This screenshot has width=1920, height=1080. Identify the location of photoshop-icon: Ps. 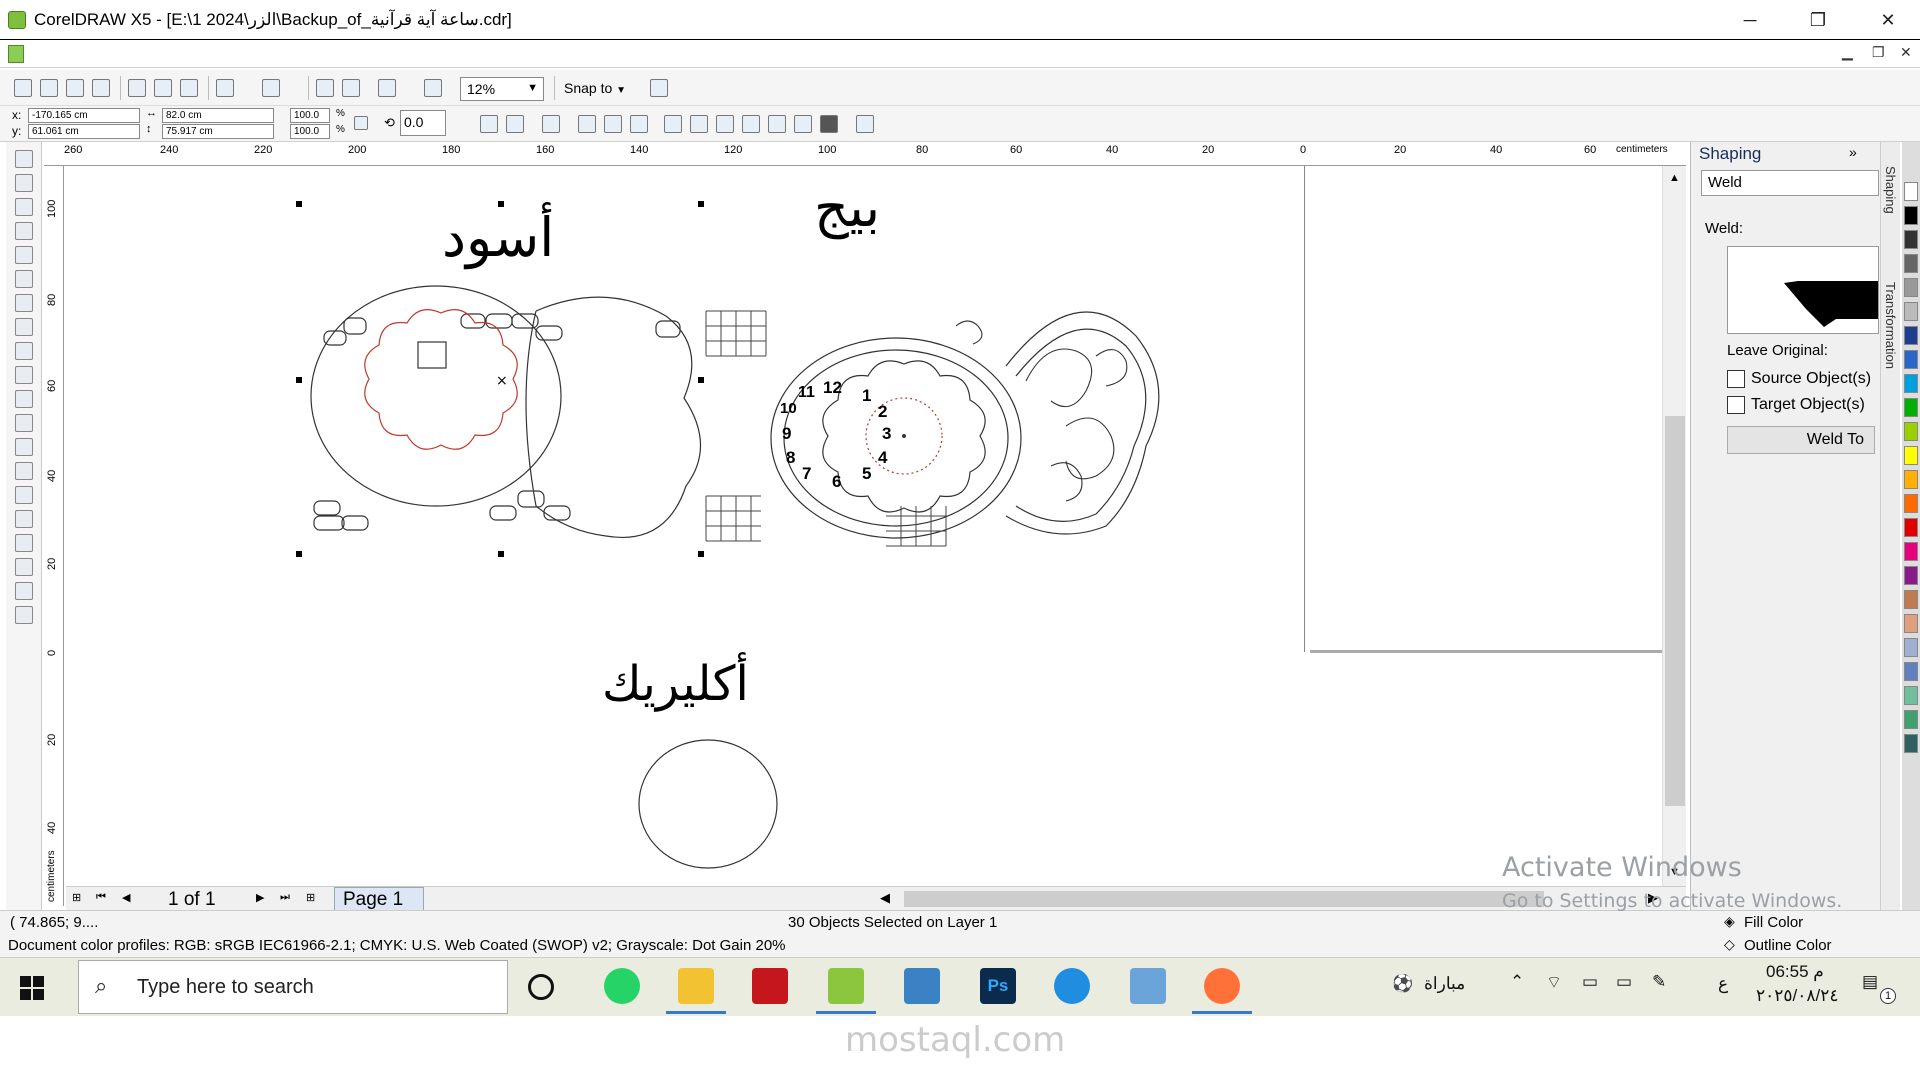
(998, 986).